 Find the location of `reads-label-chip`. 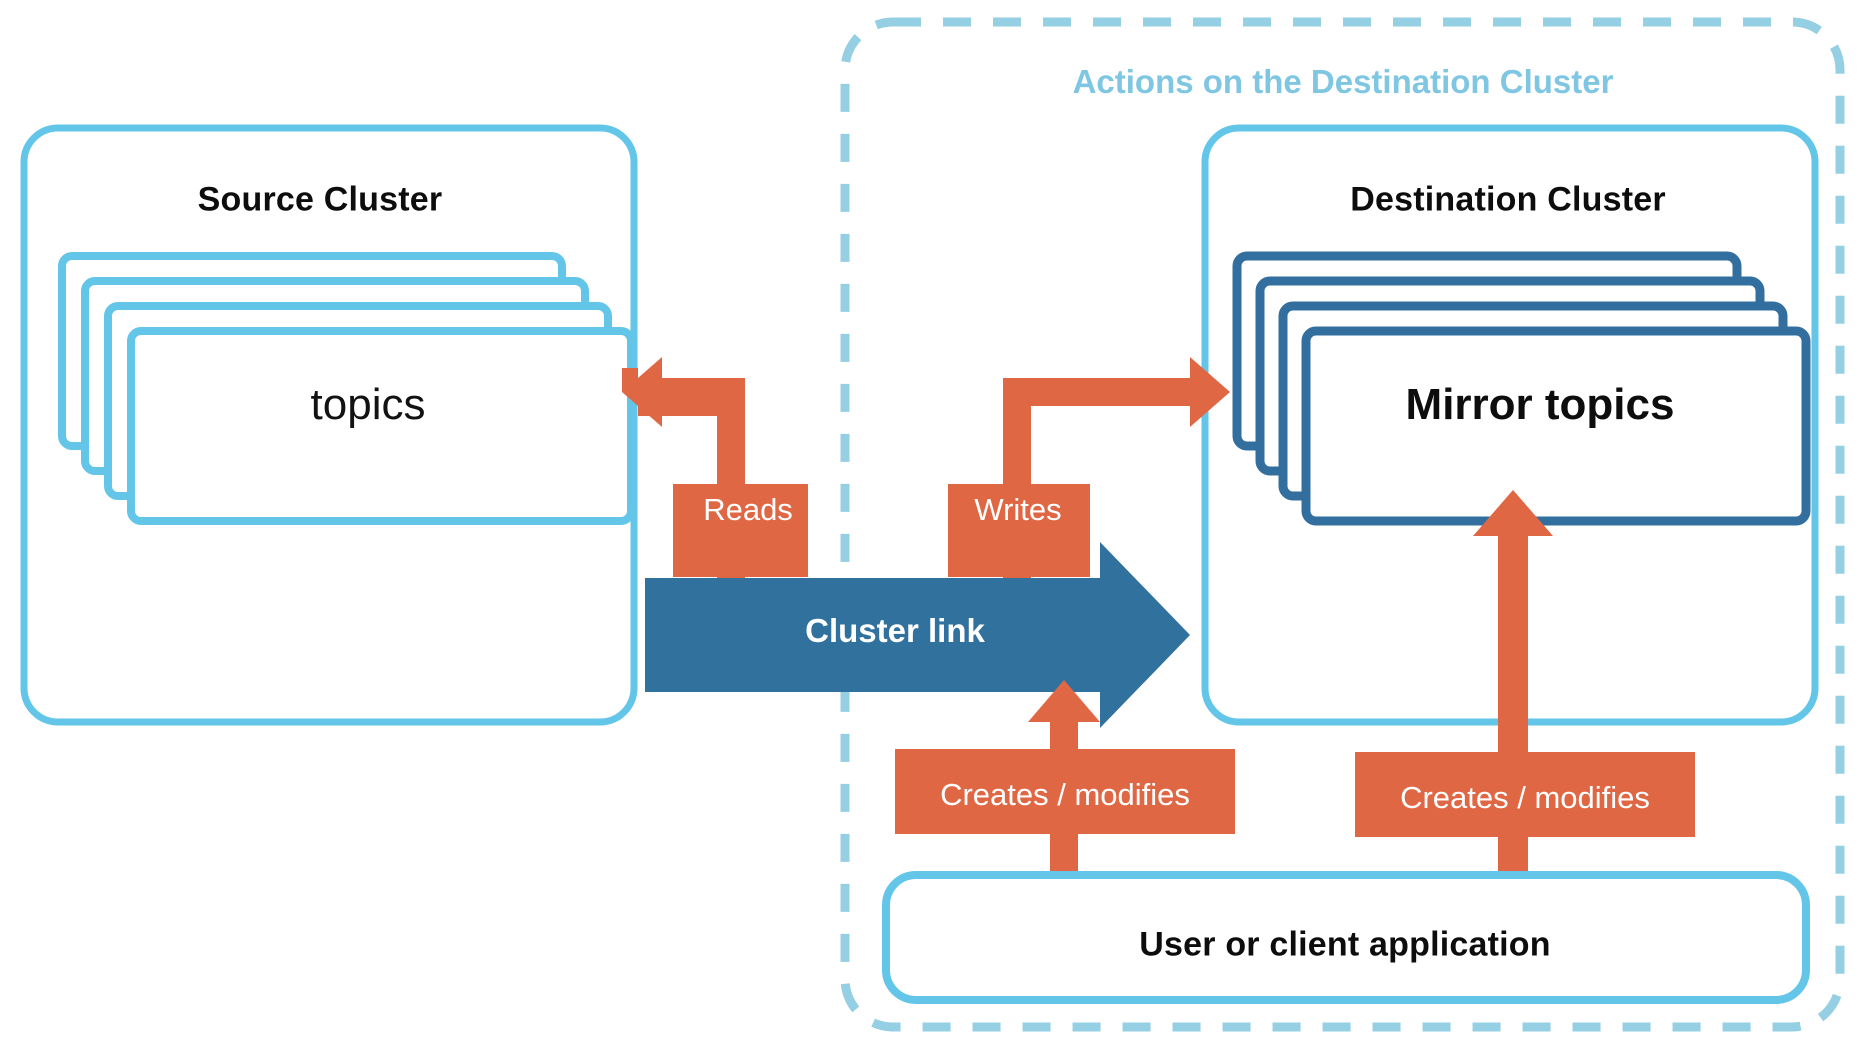

reads-label-chip is located at coordinates (740, 530).